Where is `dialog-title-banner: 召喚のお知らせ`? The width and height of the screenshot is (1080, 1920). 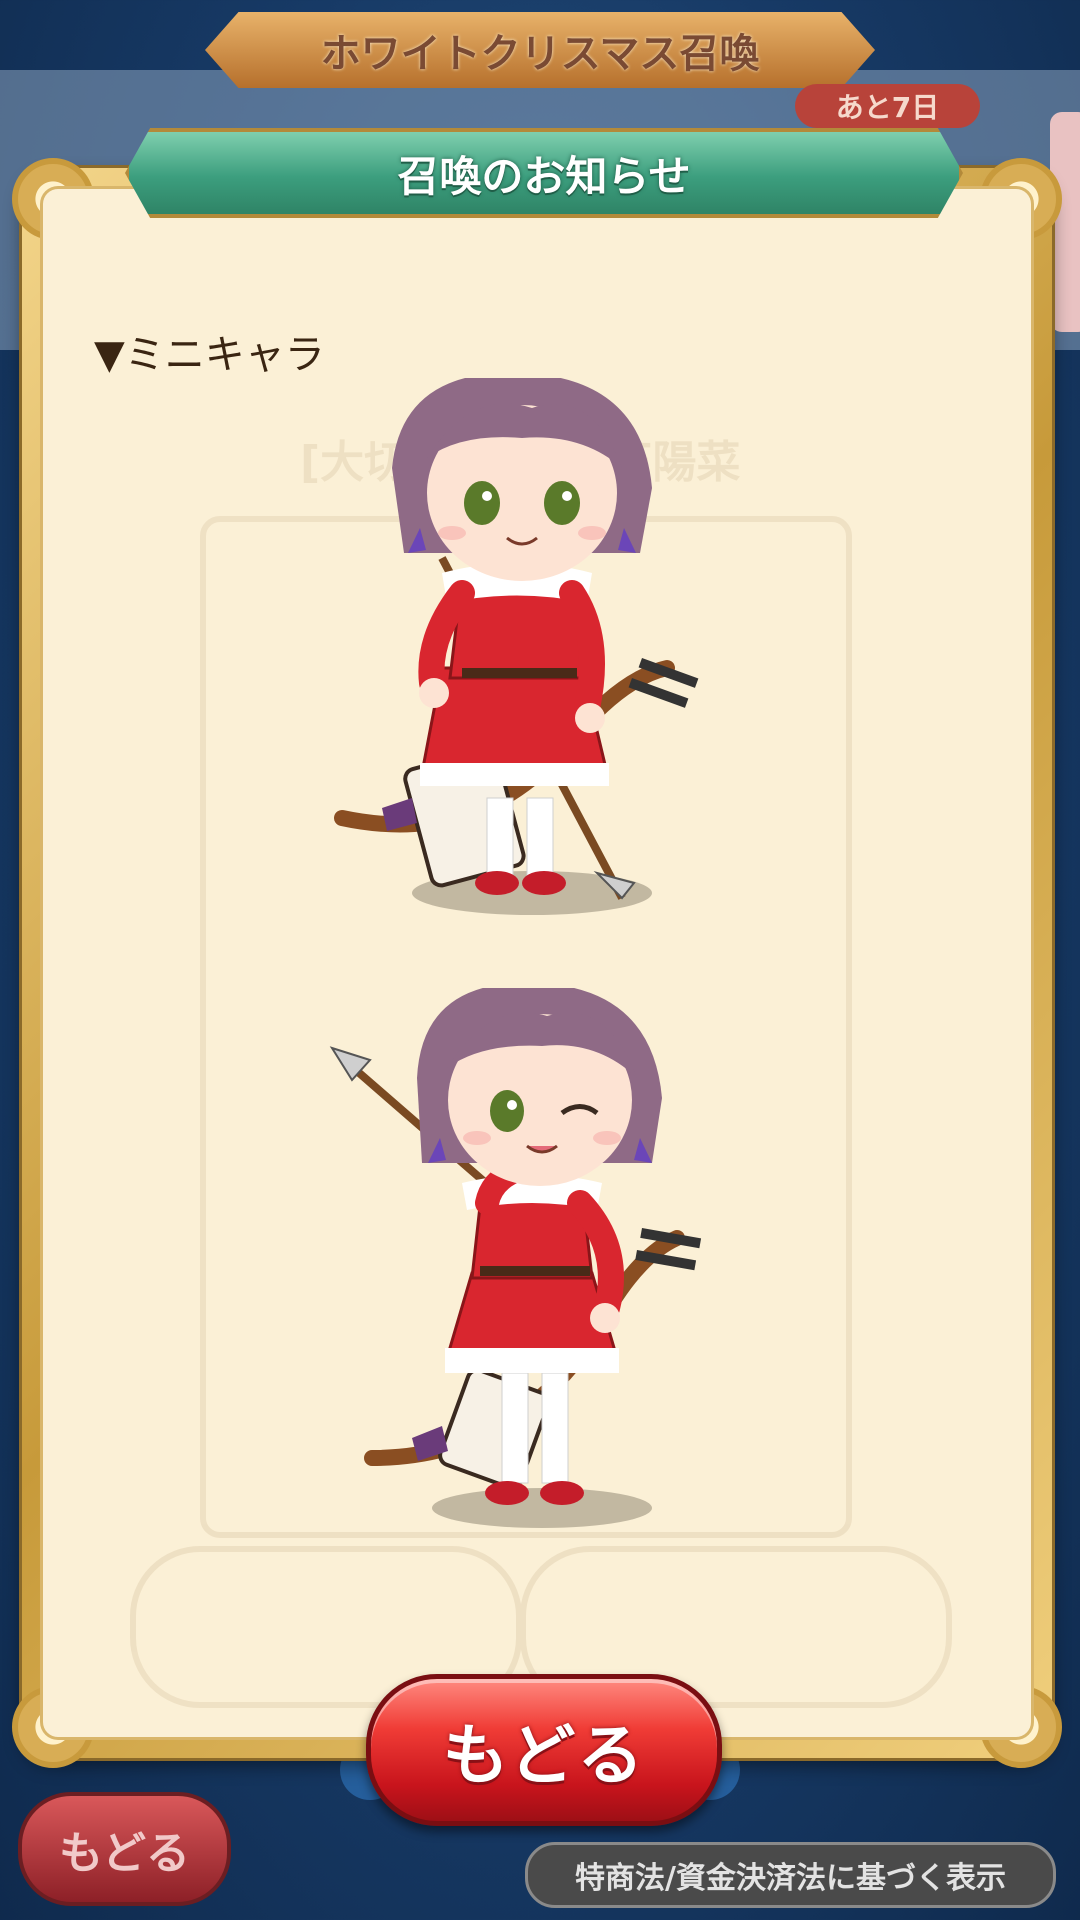
dialog-title-banner: 召喚のお知らせ is located at coordinates (544, 173).